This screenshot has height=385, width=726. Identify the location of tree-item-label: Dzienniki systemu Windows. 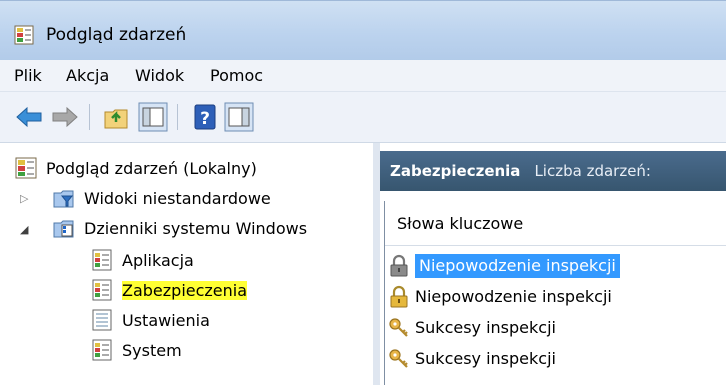
(196, 228).